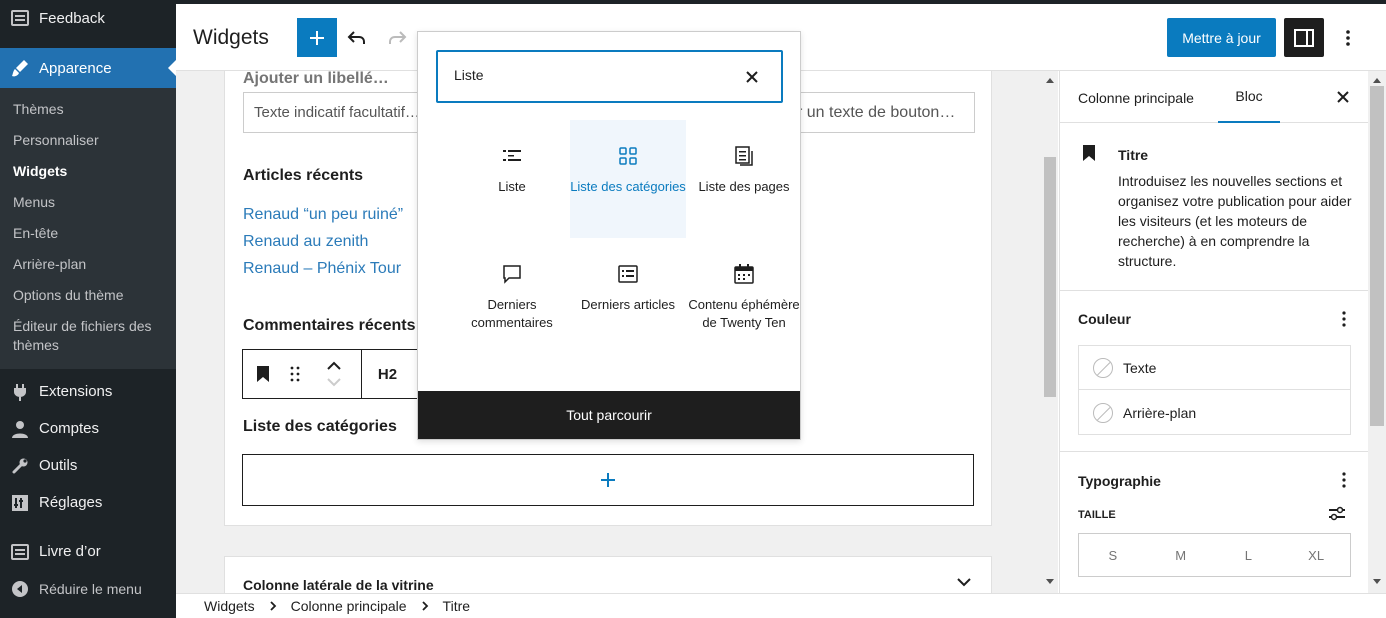 The width and height of the screenshot is (1386, 618). Describe the element at coordinates (628, 179) in the screenshot. I see `block-option-categories: Liste des catégories` at that location.